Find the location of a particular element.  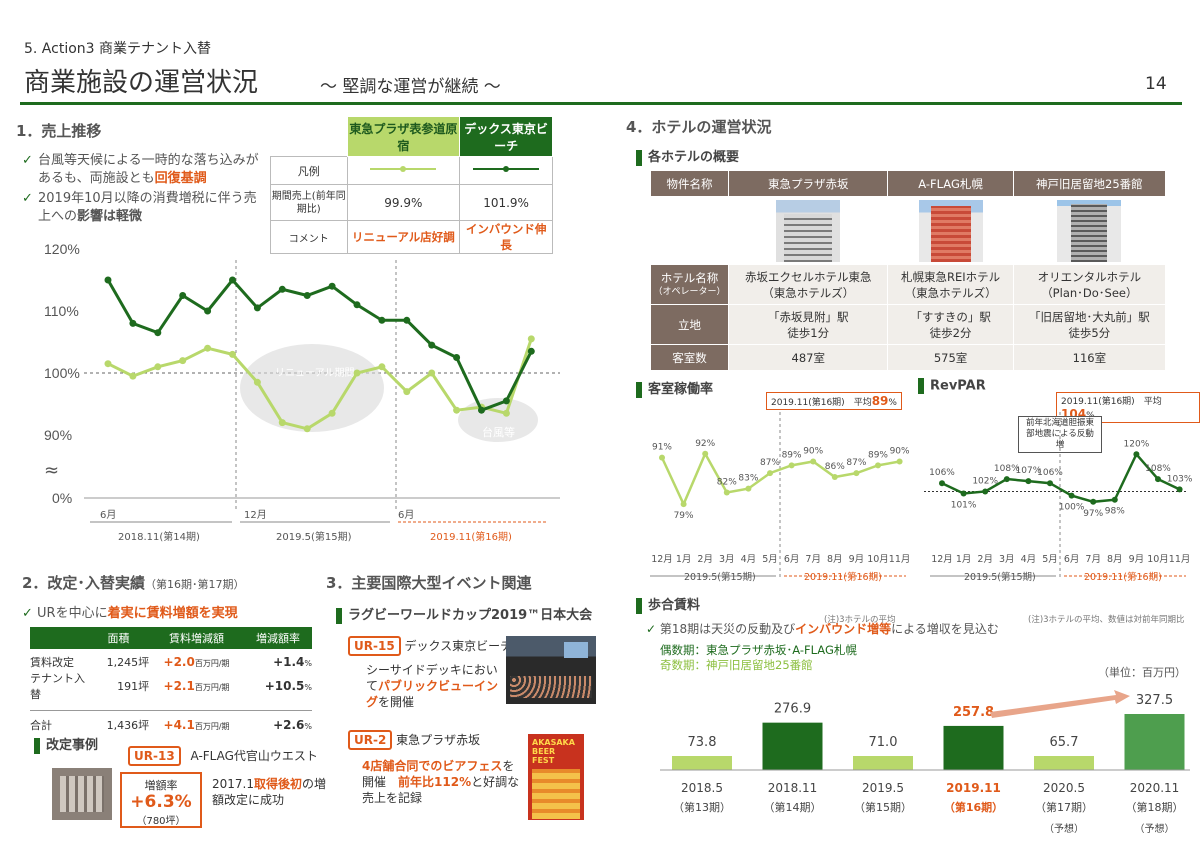

prog-x-sub: （第18期） is located at coordinates (1155, 807).